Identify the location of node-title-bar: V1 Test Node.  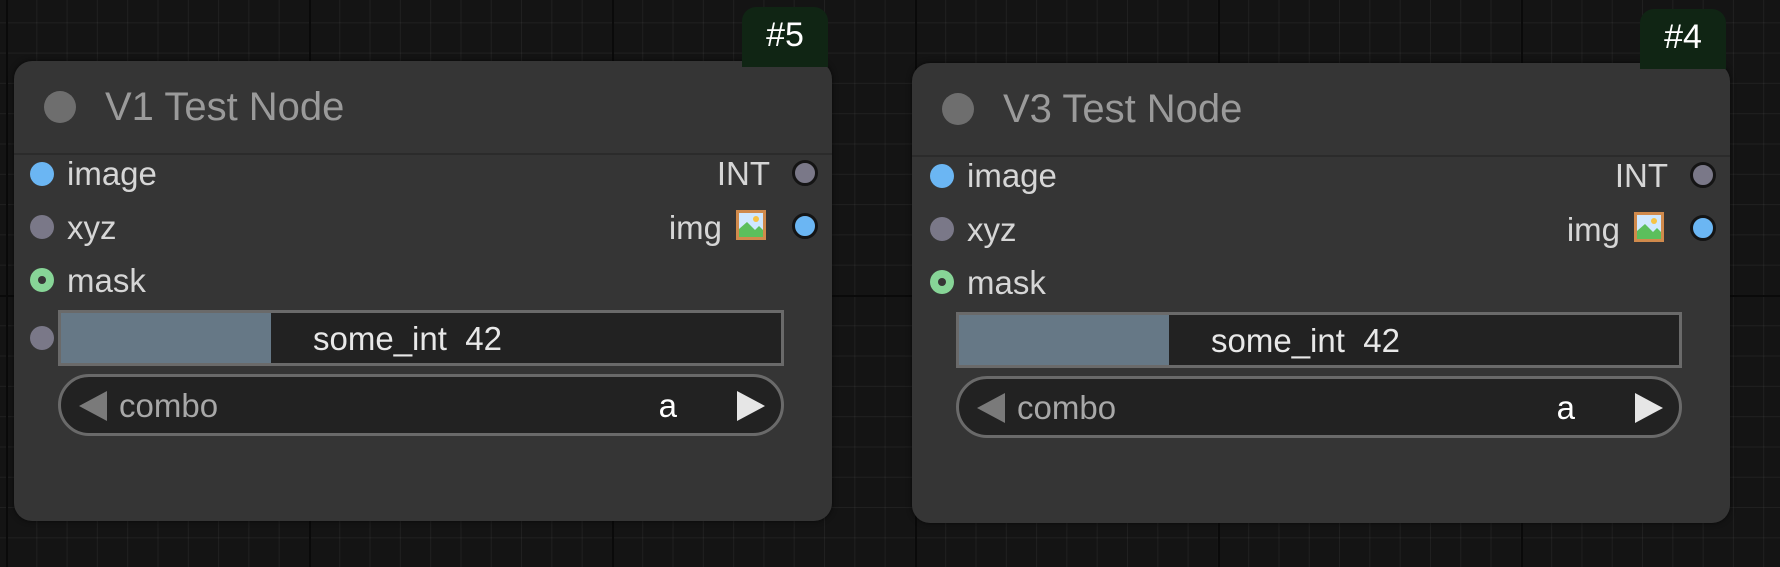
(423, 108).